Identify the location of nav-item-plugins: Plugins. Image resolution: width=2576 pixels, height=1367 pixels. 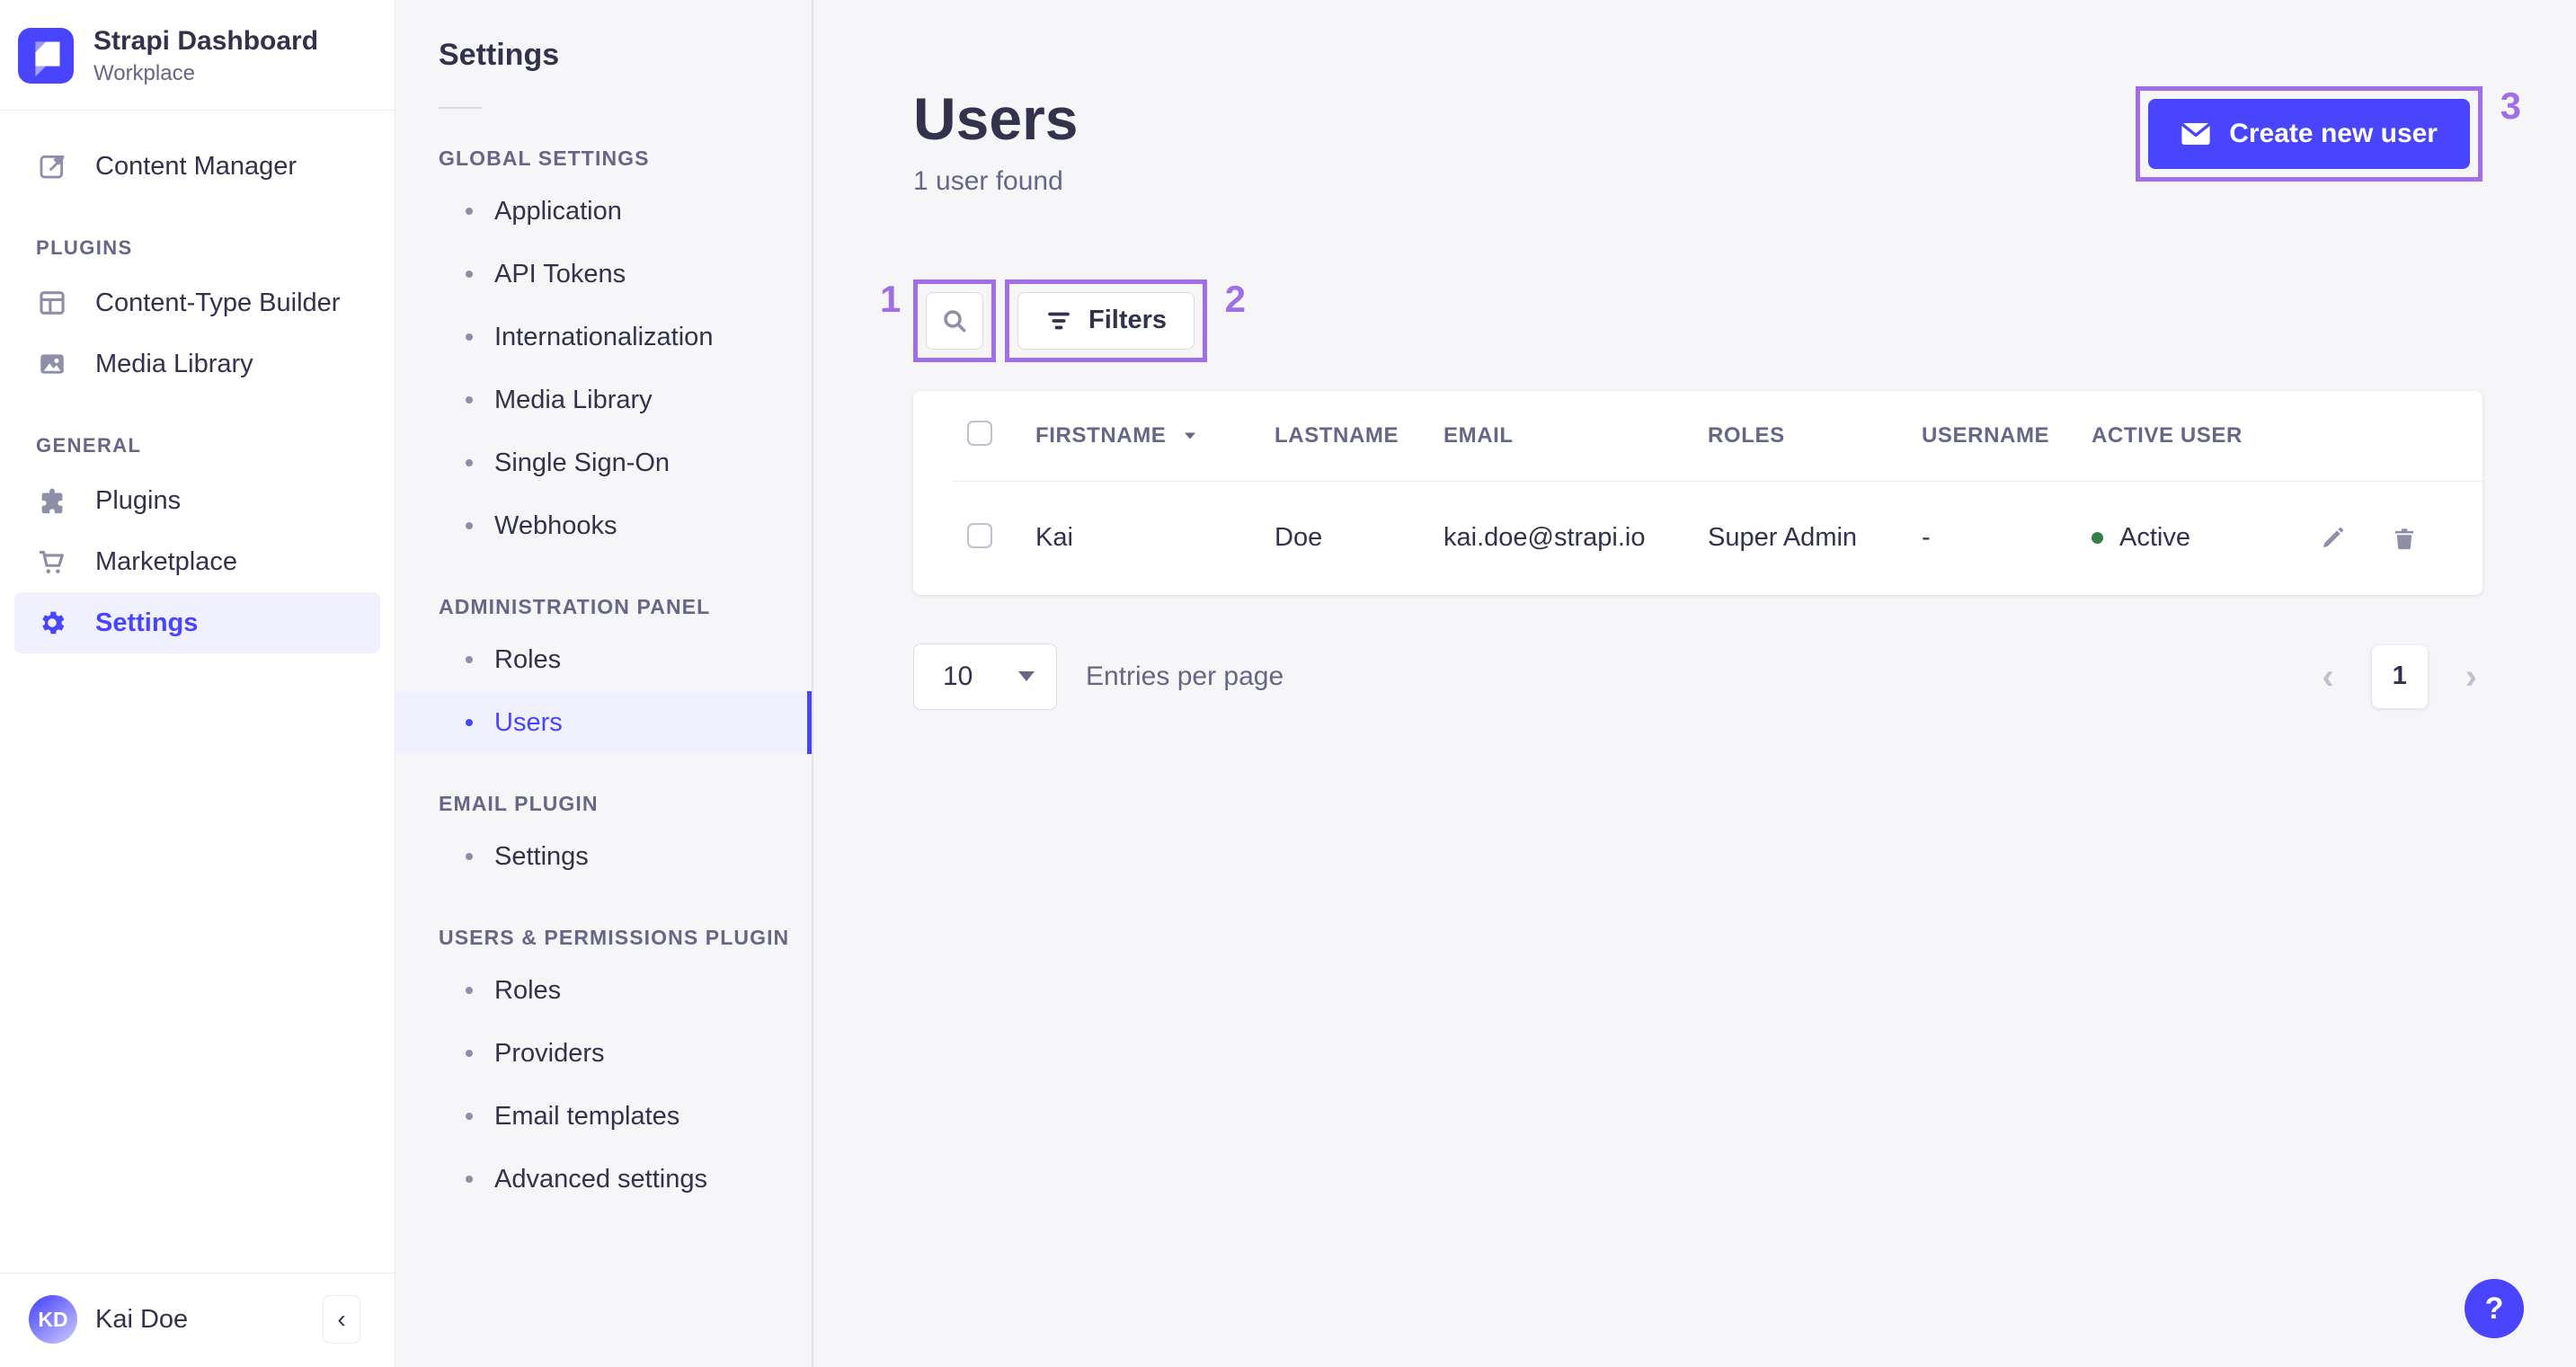
(197, 501).